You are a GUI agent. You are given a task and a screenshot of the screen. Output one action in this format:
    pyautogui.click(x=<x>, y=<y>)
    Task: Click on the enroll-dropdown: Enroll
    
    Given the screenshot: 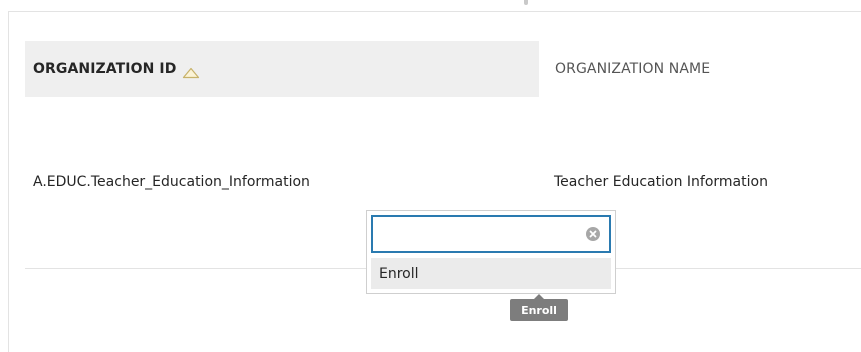 What is the action you would take?
    pyautogui.click(x=491, y=252)
    